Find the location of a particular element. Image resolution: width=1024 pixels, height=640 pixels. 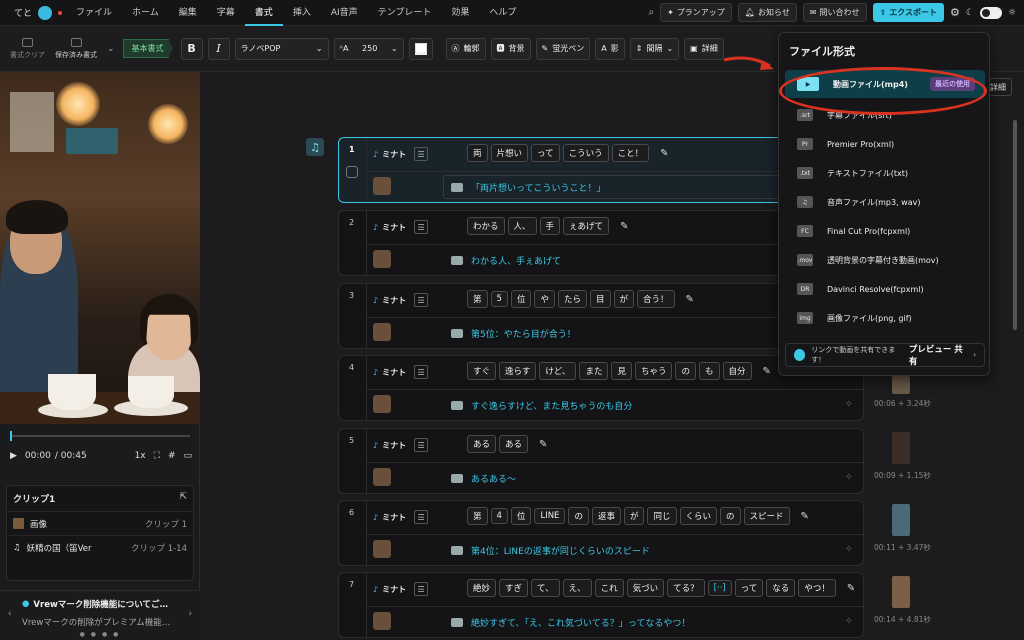

bold-button: B is located at coordinates (191, 48).